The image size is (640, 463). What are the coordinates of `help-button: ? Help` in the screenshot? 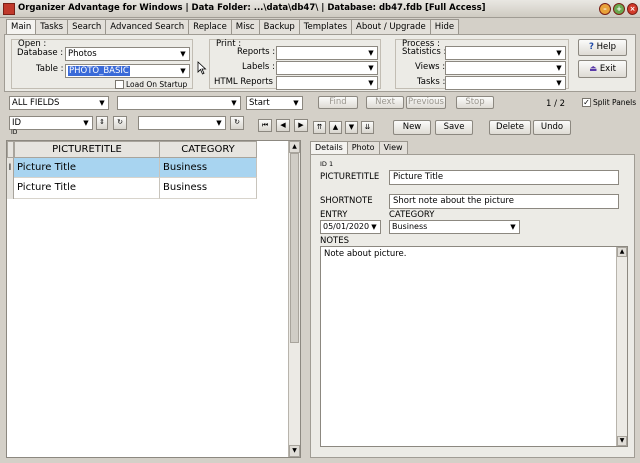 It's located at (602, 47).